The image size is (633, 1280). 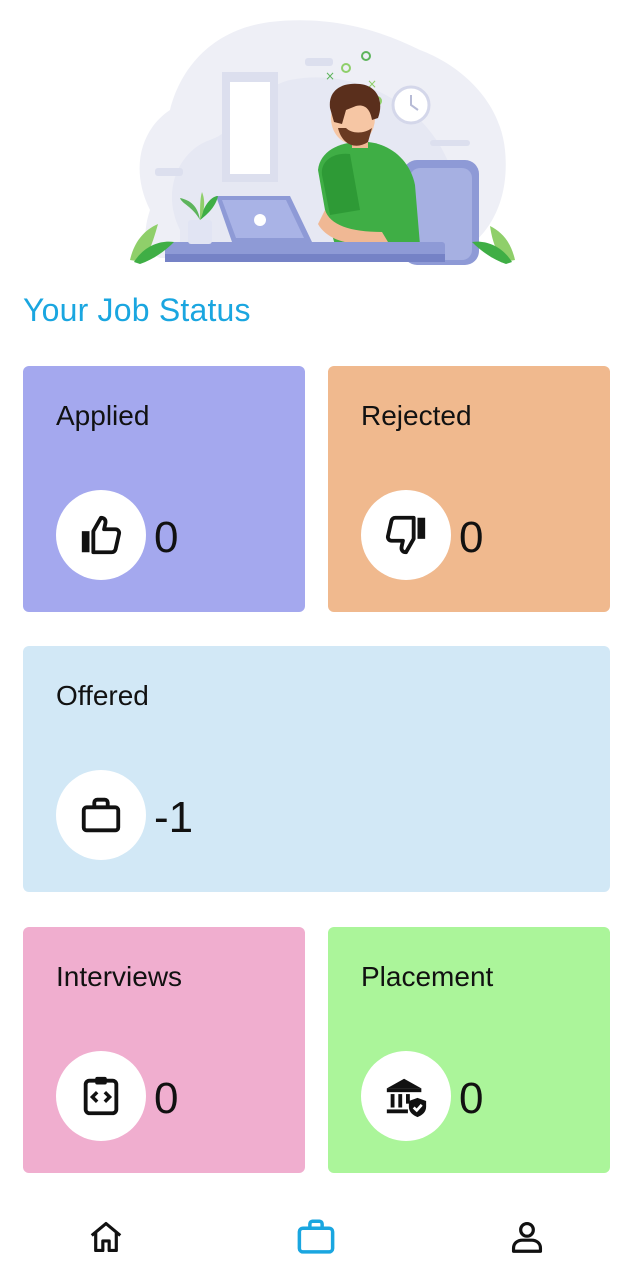 What do you see at coordinates (322, 142) in the screenshot?
I see `hero-illustration: × ×` at bounding box center [322, 142].